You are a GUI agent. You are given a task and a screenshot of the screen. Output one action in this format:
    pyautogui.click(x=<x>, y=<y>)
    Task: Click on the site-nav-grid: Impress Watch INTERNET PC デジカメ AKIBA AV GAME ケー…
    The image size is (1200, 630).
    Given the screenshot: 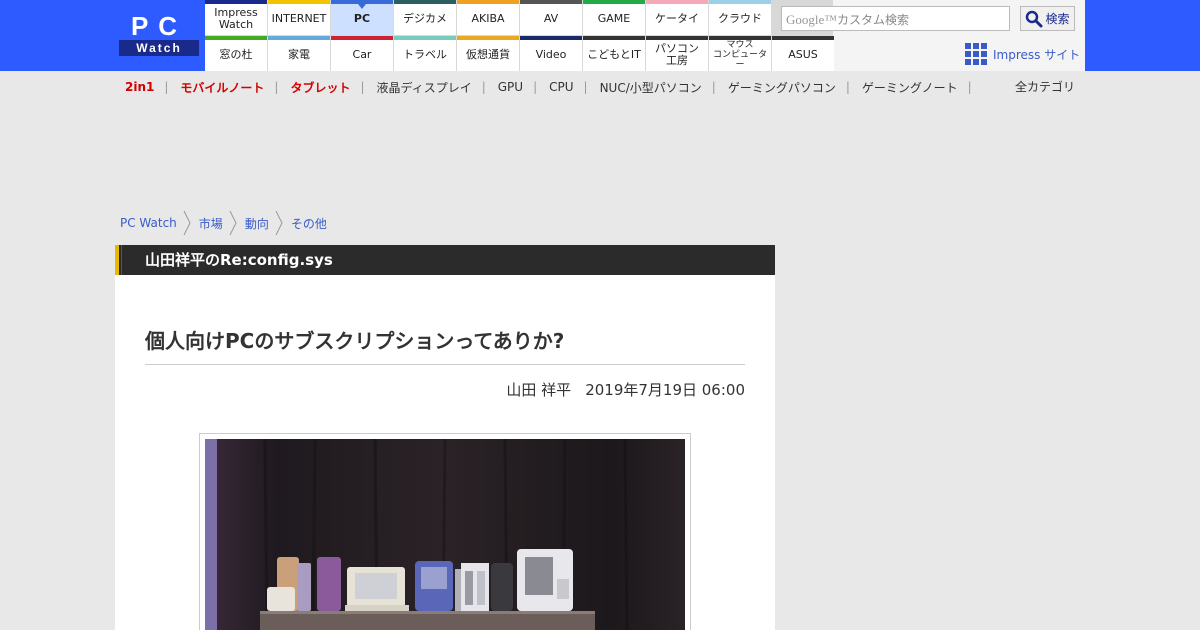 What is the action you would take?
    pyautogui.click(x=519, y=35)
    